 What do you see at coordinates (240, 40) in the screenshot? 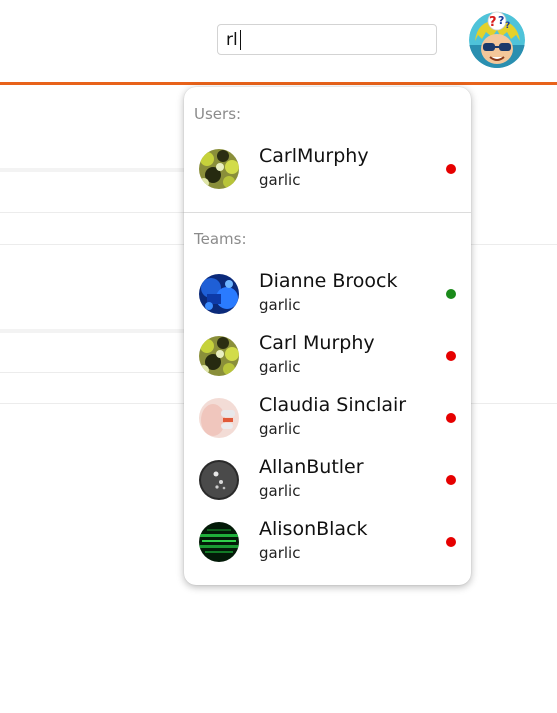
I see `text-caret` at bounding box center [240, 40].